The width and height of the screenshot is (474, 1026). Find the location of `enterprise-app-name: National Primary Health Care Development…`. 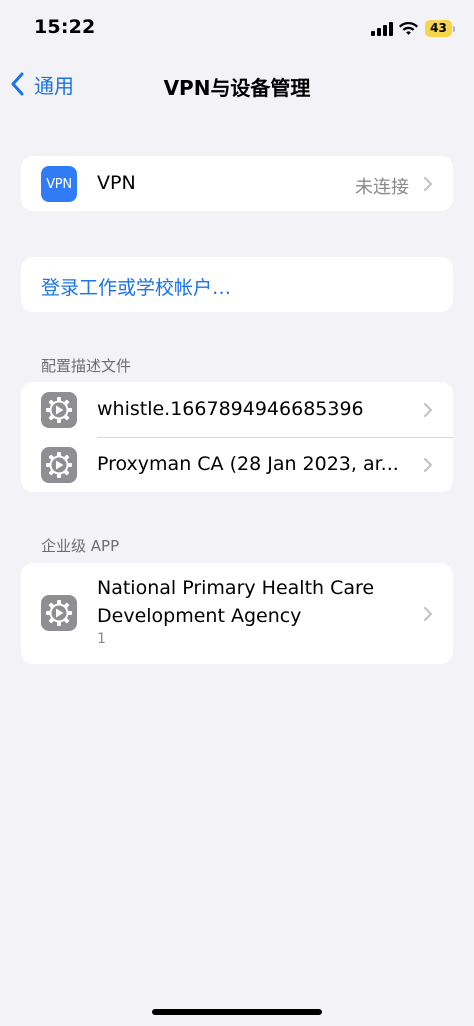

enterprise-app-name: National Primary Health Care Development… is located at coordinates (247, 602).